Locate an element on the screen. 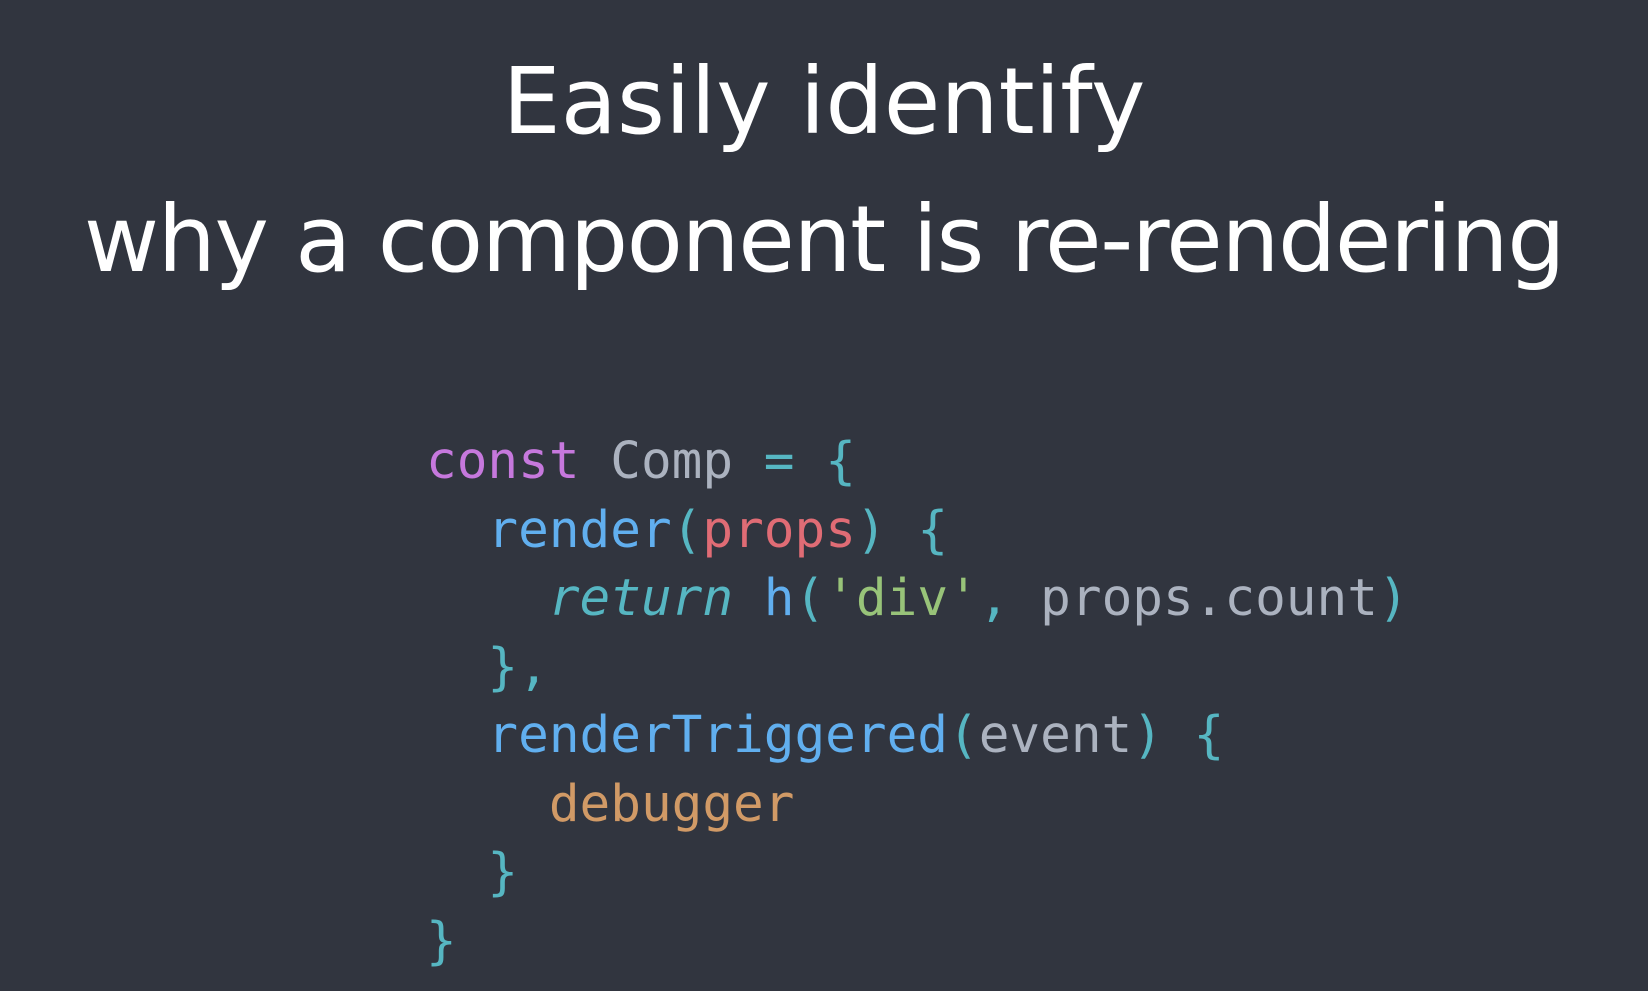  code-token-property: event is located at coordinates (1055, 735).